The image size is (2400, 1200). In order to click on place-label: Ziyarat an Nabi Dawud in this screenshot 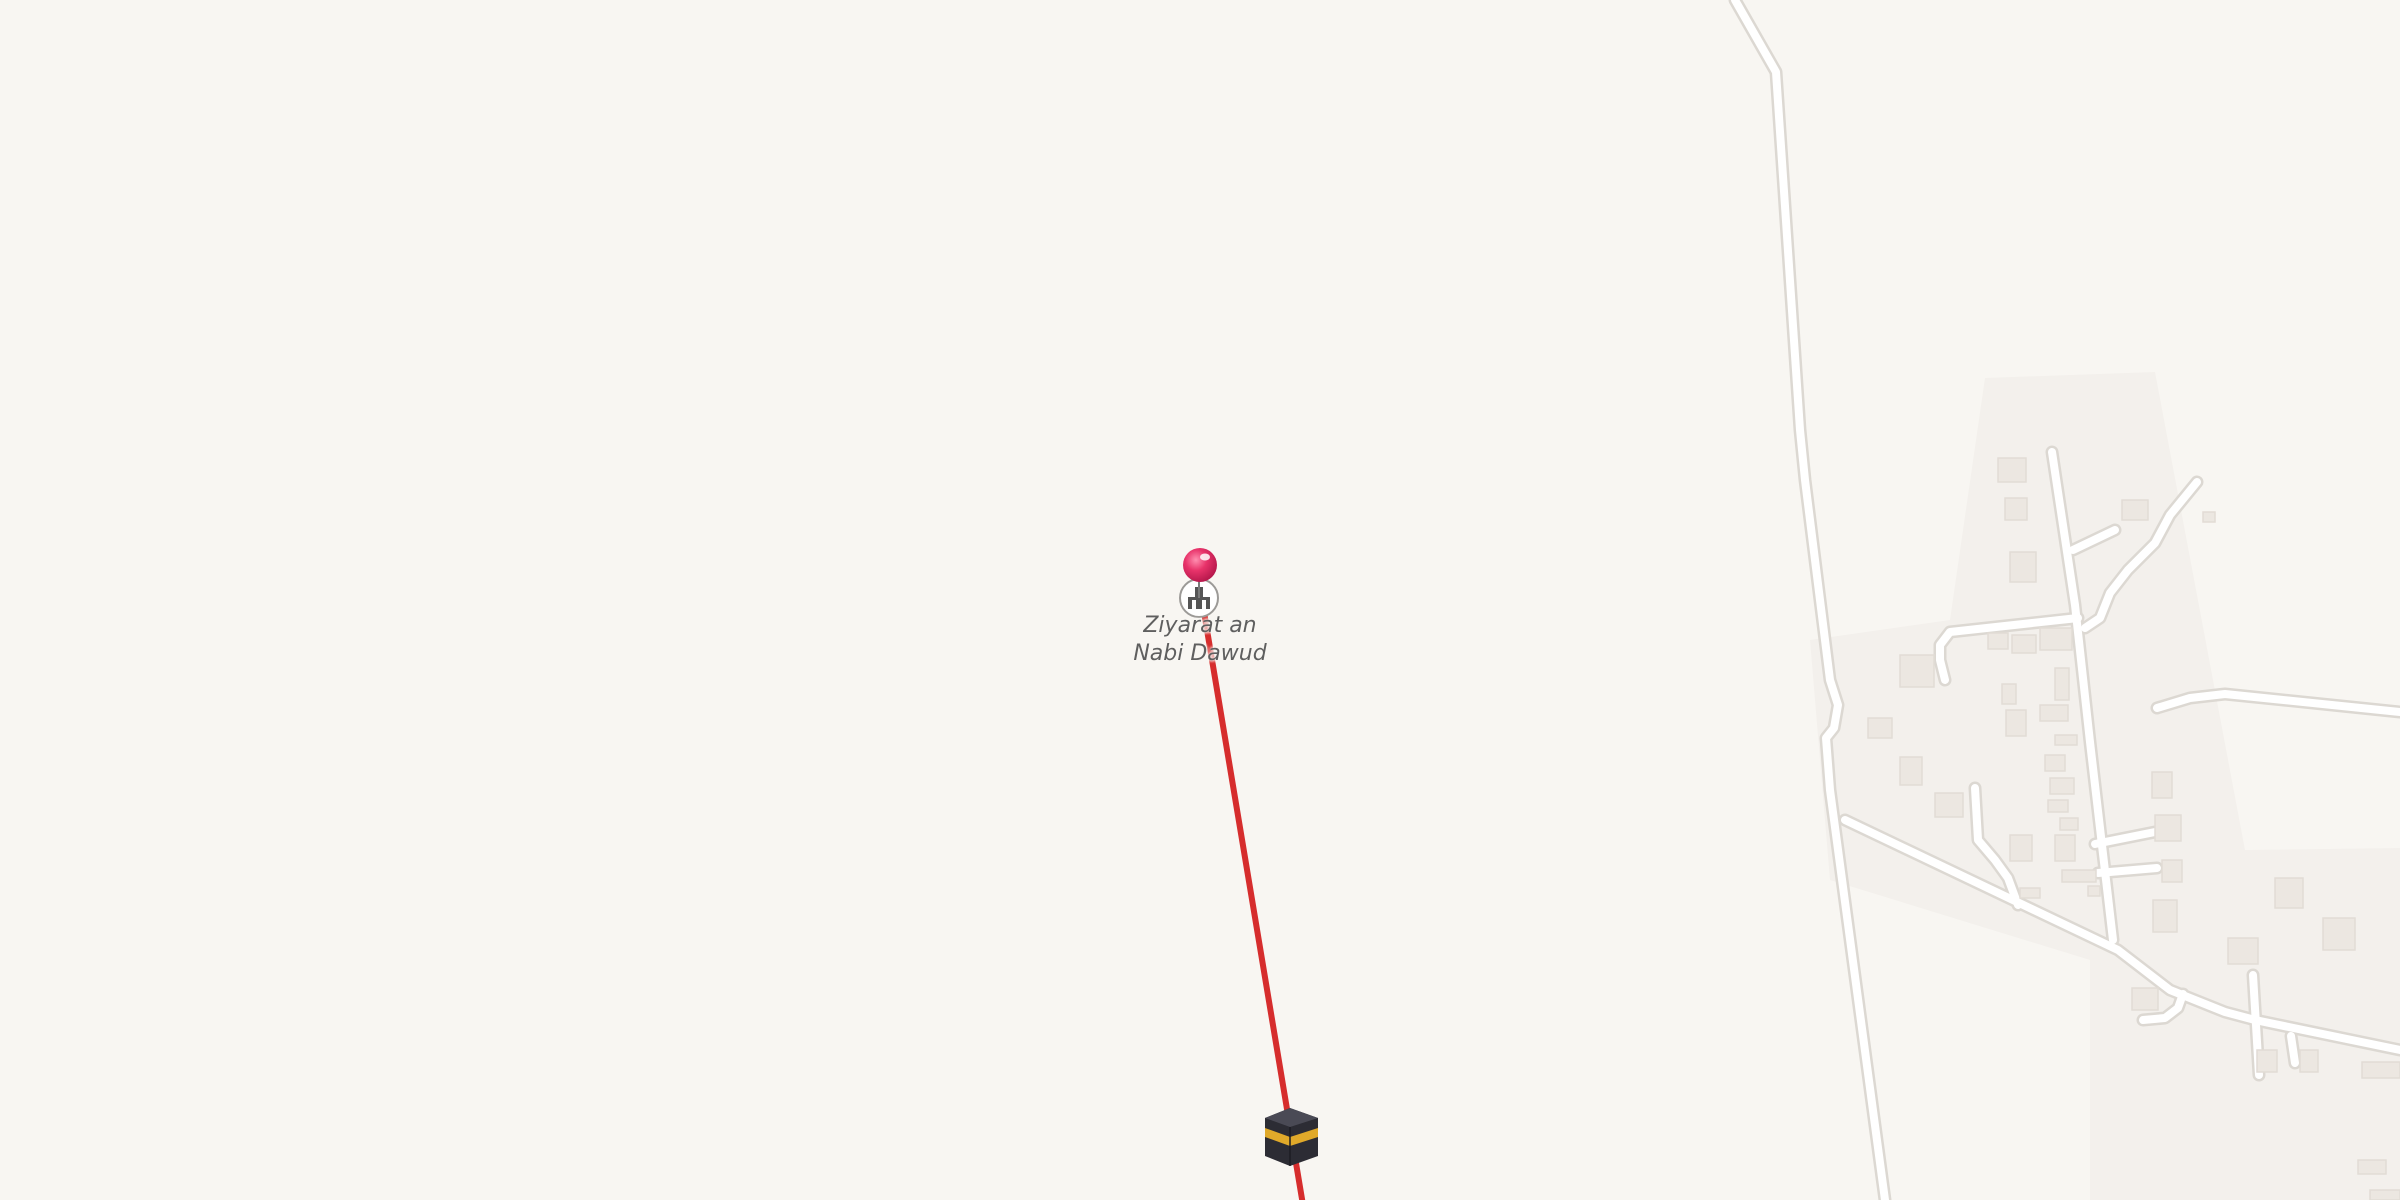, I will do `click(1200, 640)`.